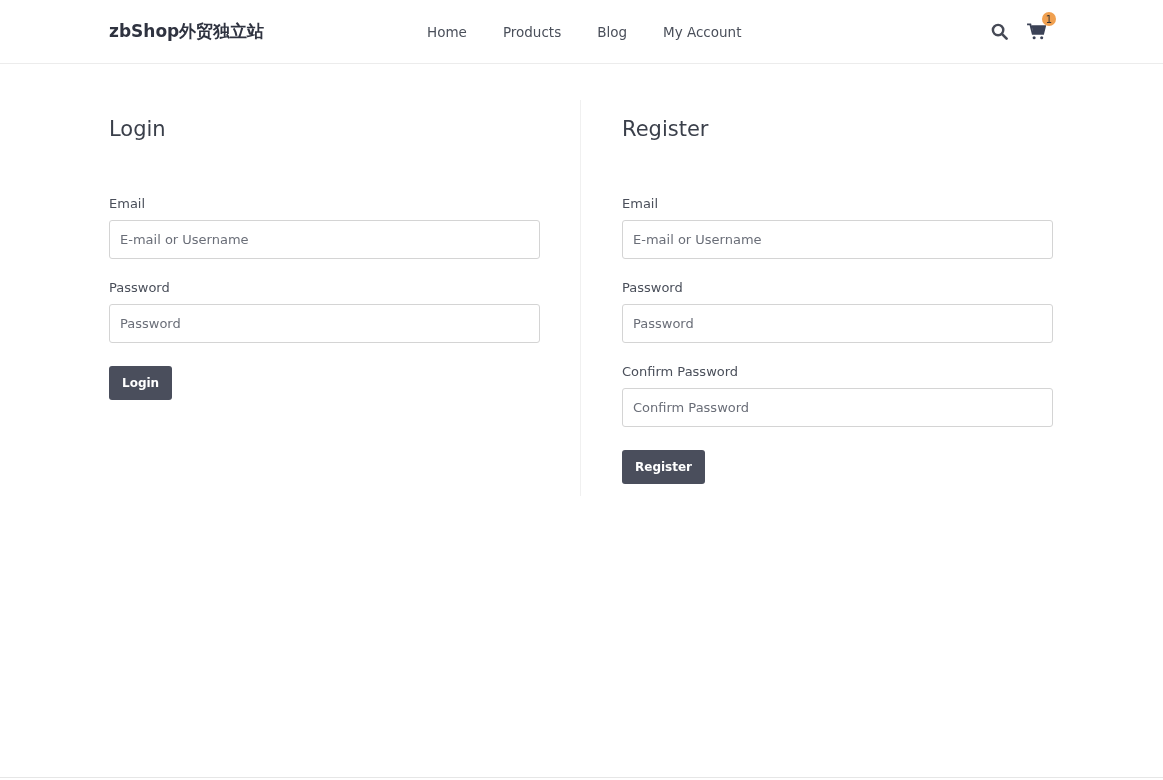  What do you see at coordinates (137, 129) in the screenshot?
I see `form-title: Login` at bounding box center [137, 129].